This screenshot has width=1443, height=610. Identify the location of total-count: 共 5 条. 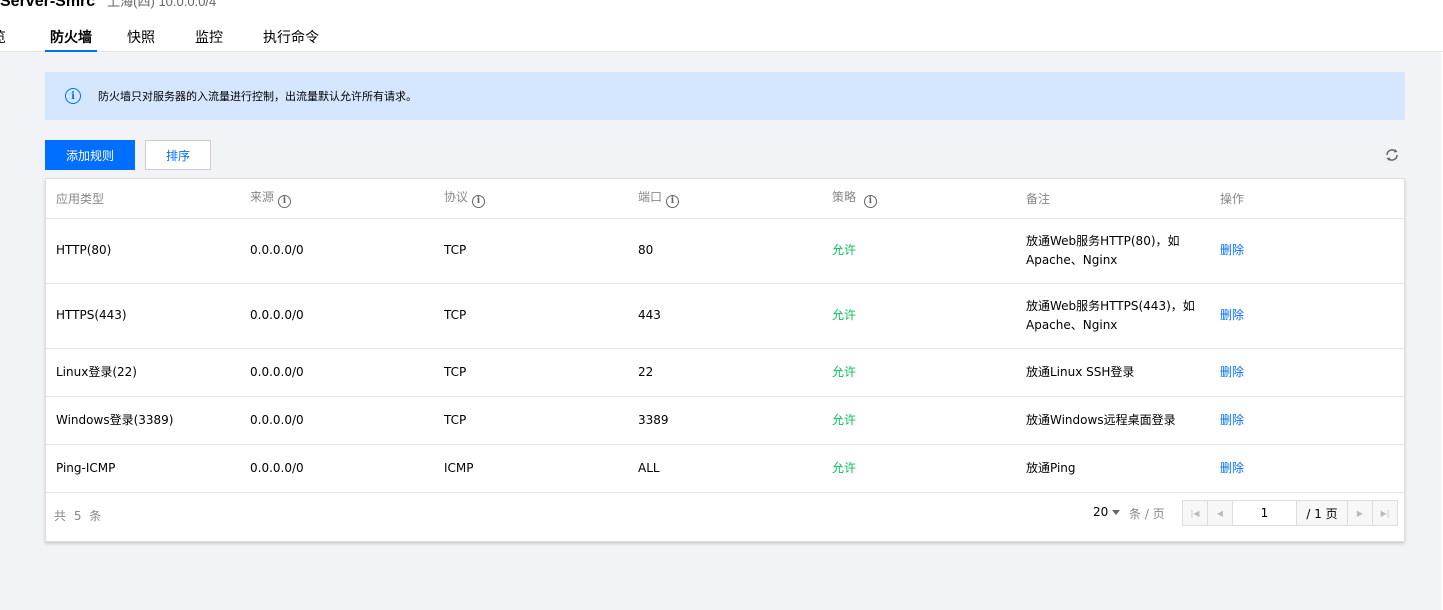
(79, 516).